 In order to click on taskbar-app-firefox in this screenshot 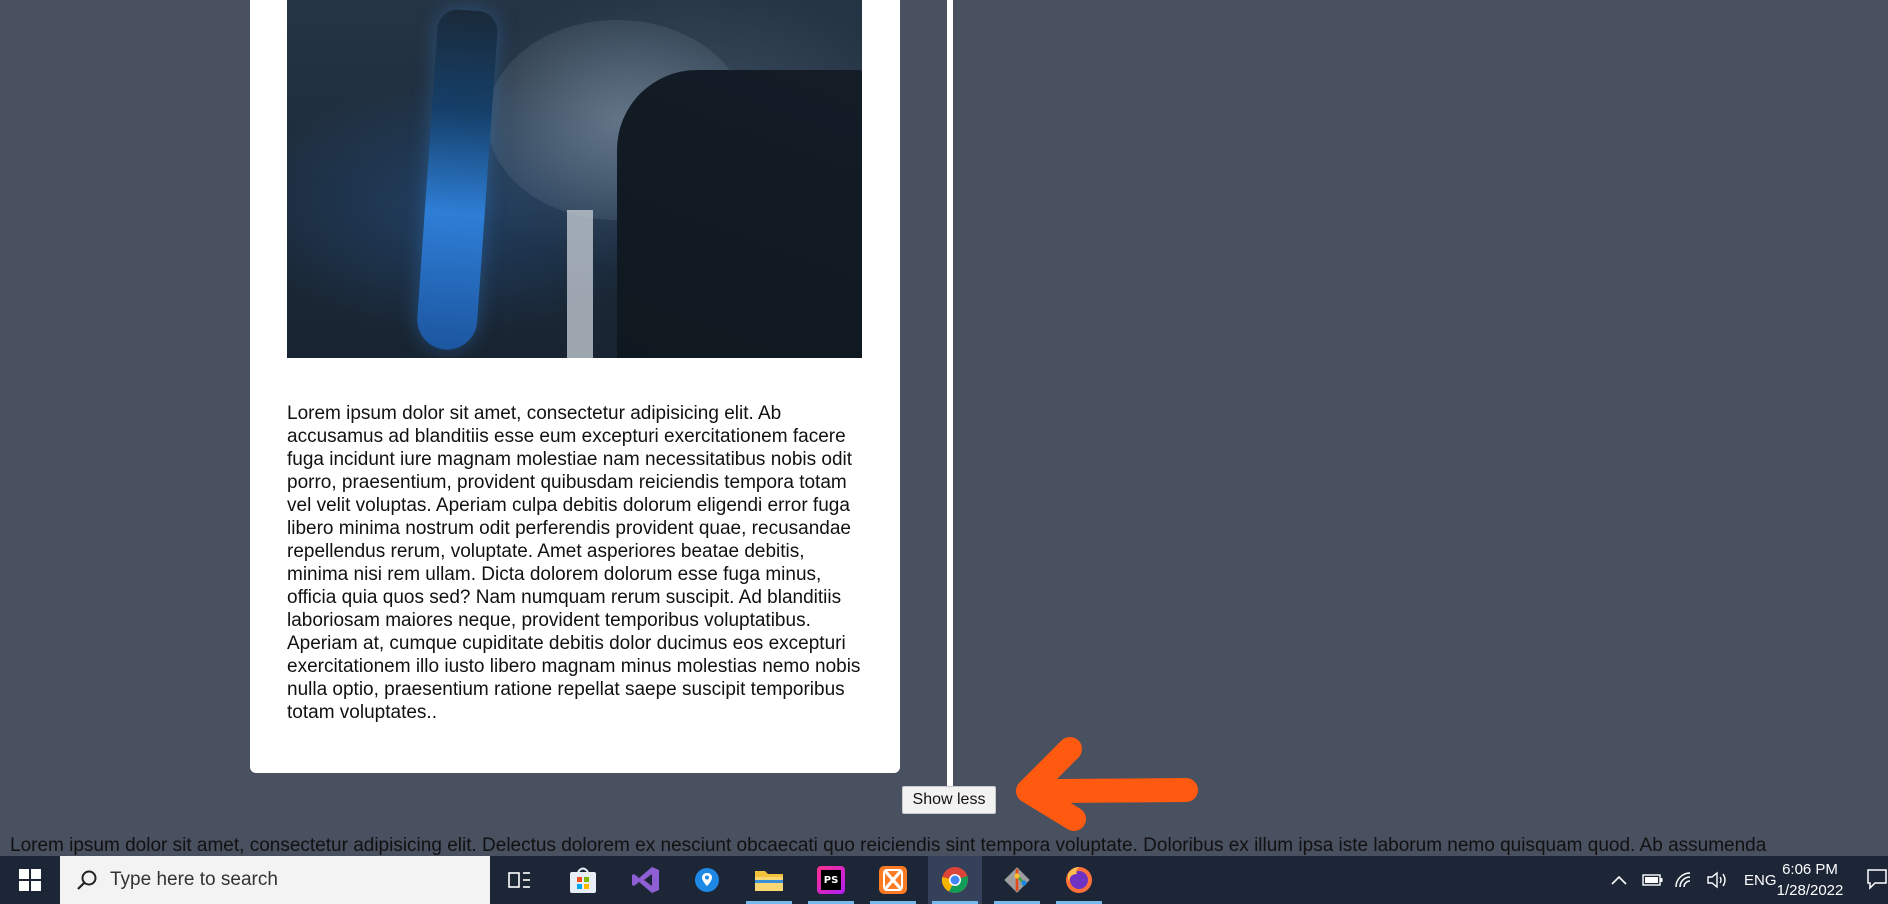, I will do `click(1079, 880)`.